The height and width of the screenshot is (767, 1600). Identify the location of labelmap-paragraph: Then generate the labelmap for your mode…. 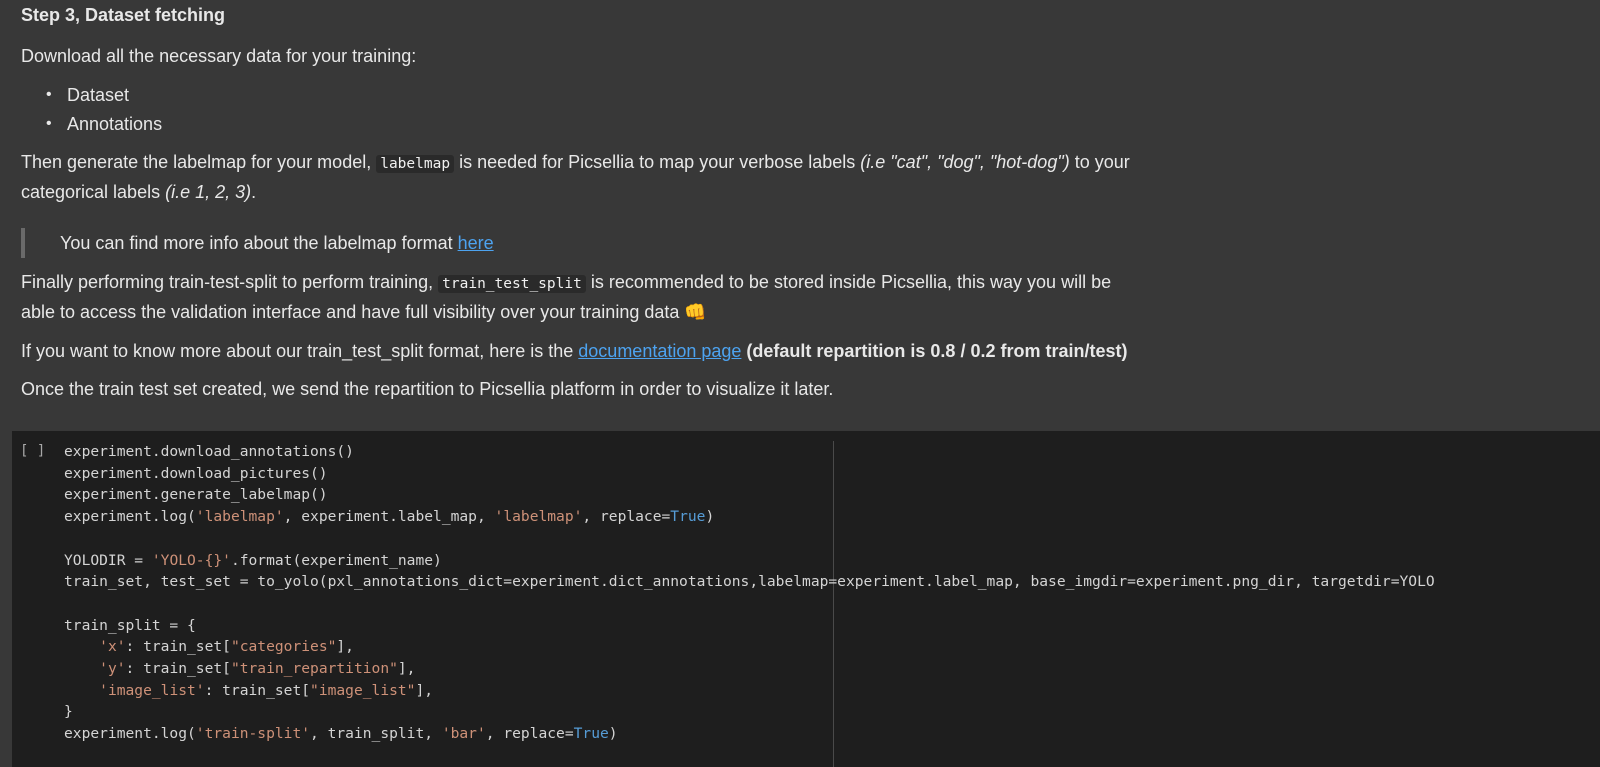
(575, 163).